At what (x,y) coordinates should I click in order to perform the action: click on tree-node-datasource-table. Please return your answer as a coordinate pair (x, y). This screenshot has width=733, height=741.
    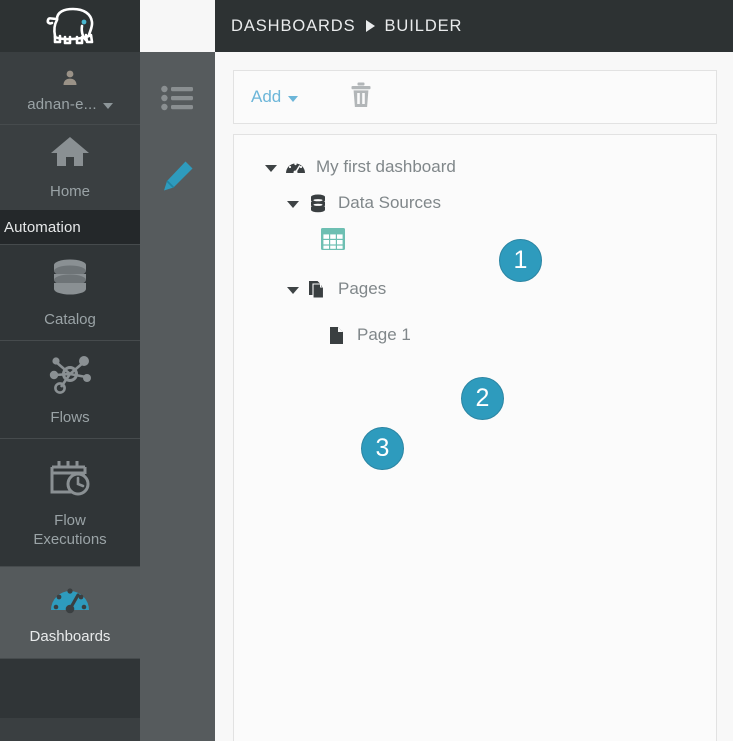
    Looking at the image, I should click on (475, 239).